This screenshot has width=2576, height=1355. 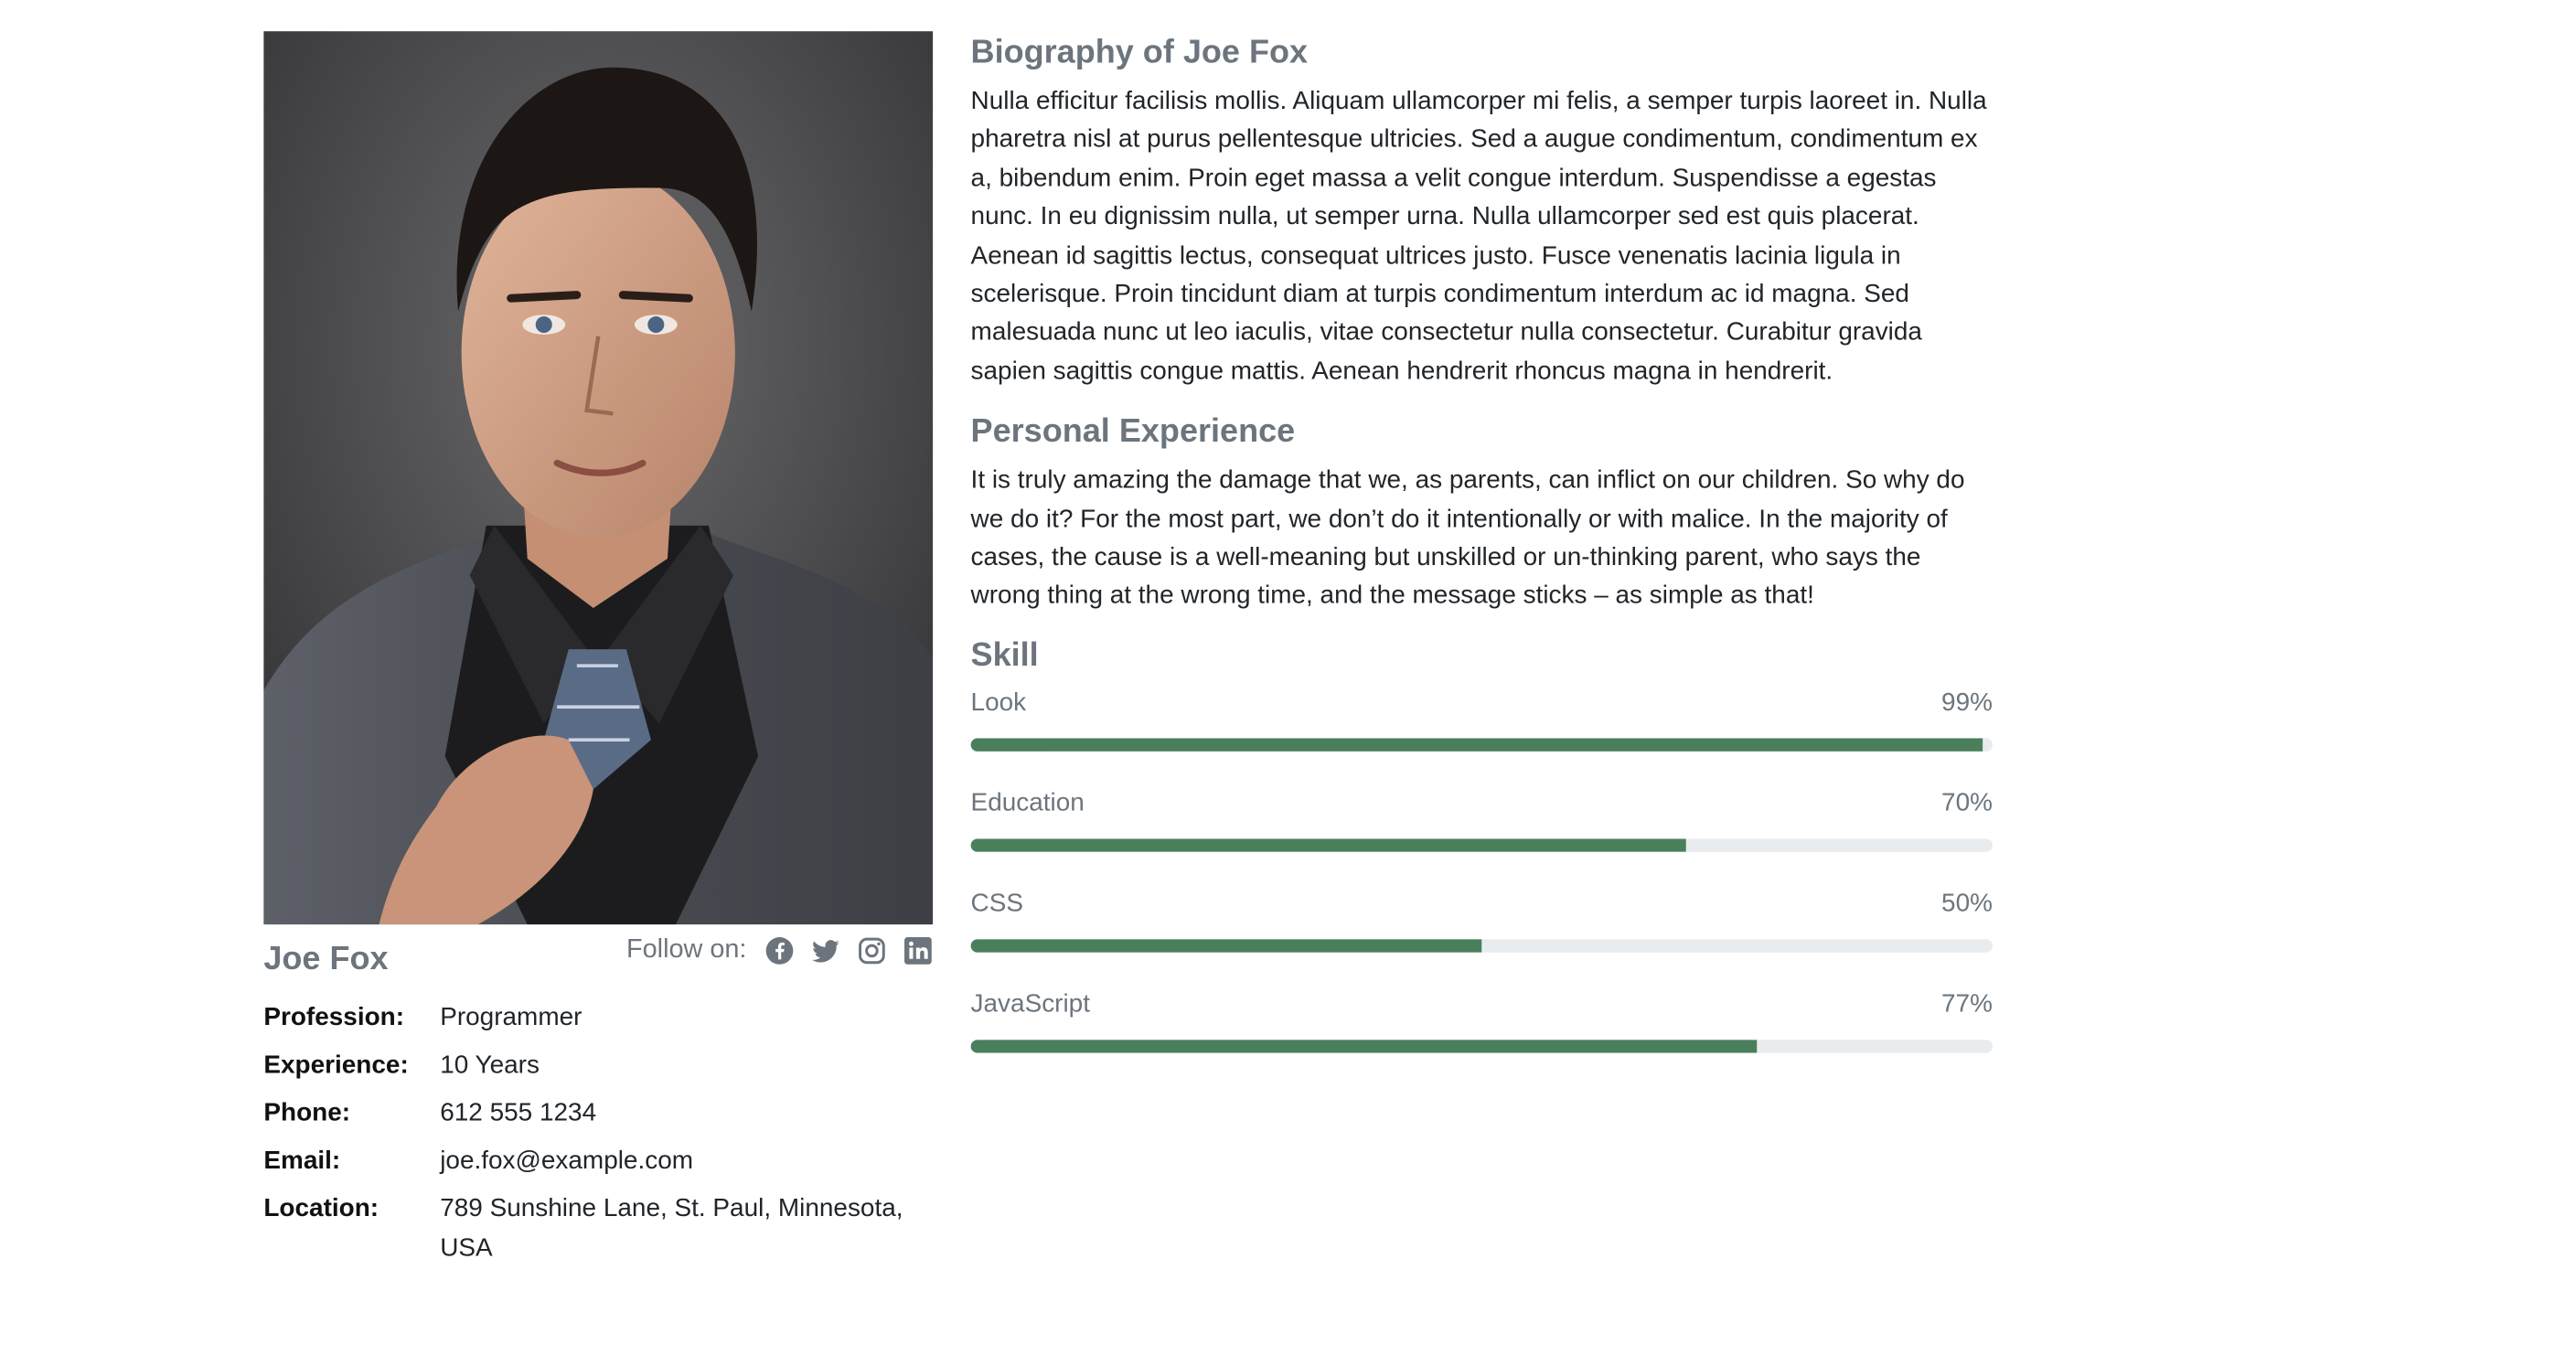 What do you see at coordinates (918, 951) in the screenshot?
I see `linkedin-icon` at bounding box center [918, 951].